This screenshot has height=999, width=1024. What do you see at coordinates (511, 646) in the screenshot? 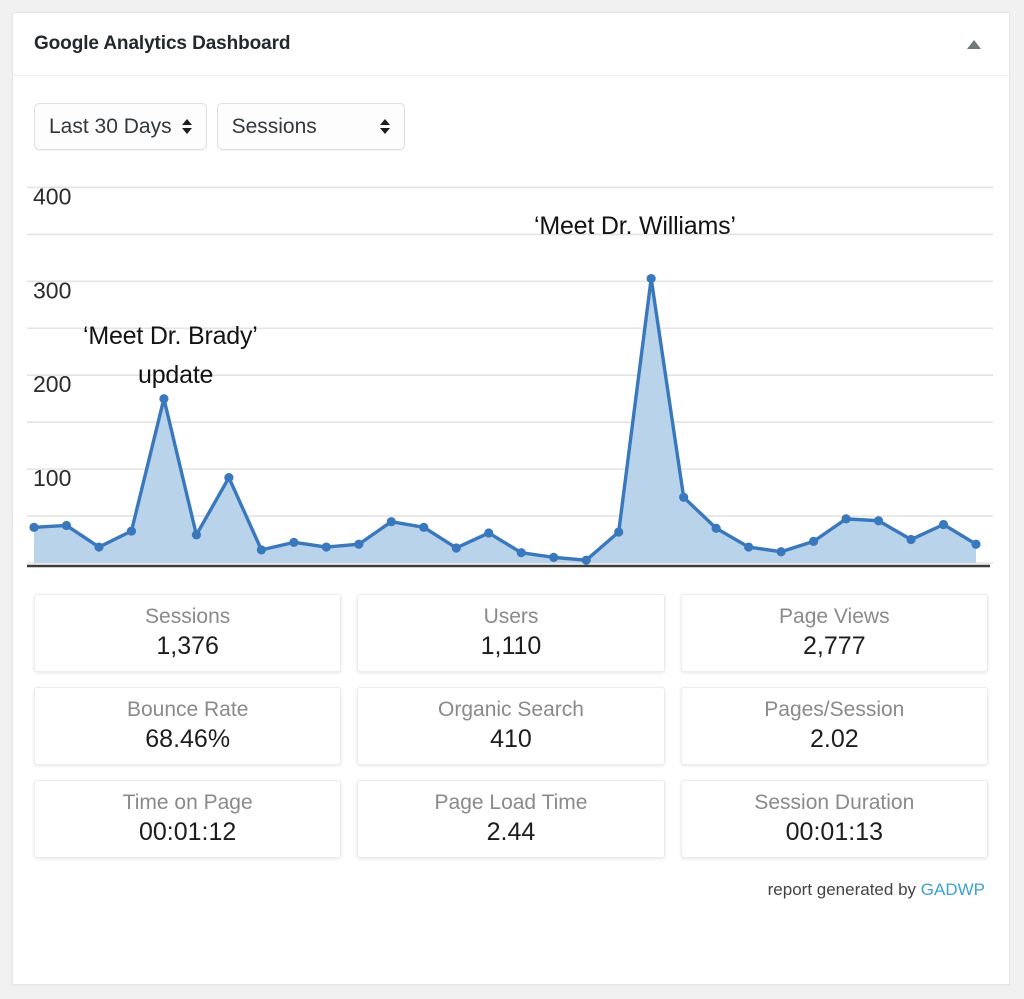
I see `metric-card-value: 1,110` at bounding box center [511, 646].